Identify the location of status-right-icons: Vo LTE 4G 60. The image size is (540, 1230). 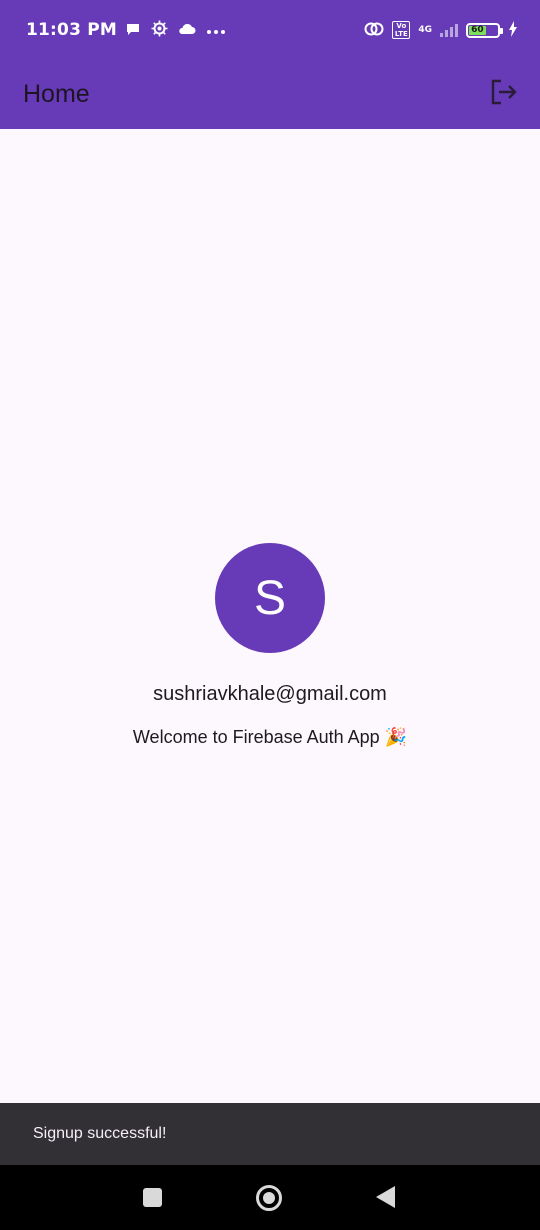
(441, 30).